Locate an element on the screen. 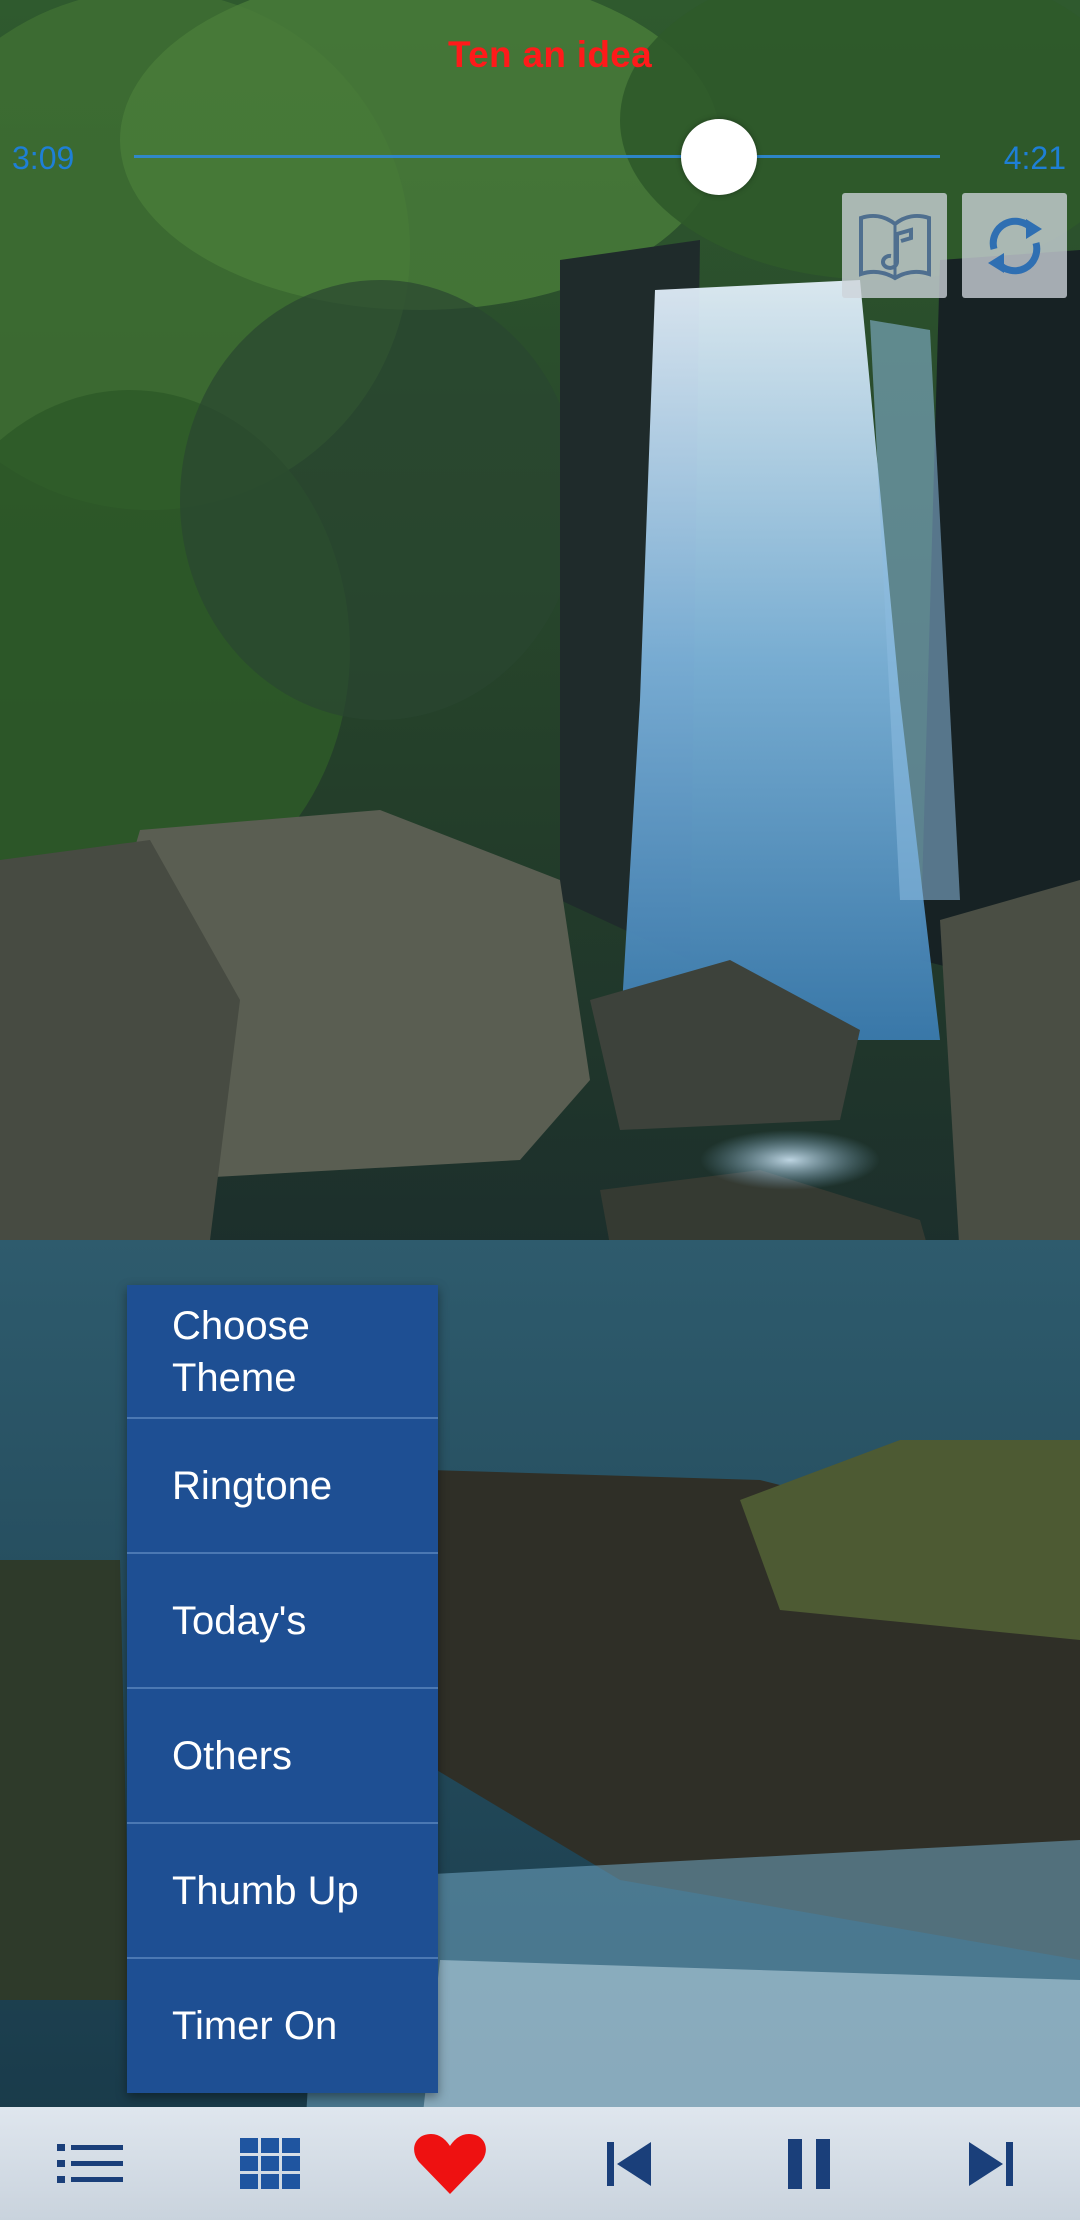  seek-bar-thumb is located at coordinates (719, 157).